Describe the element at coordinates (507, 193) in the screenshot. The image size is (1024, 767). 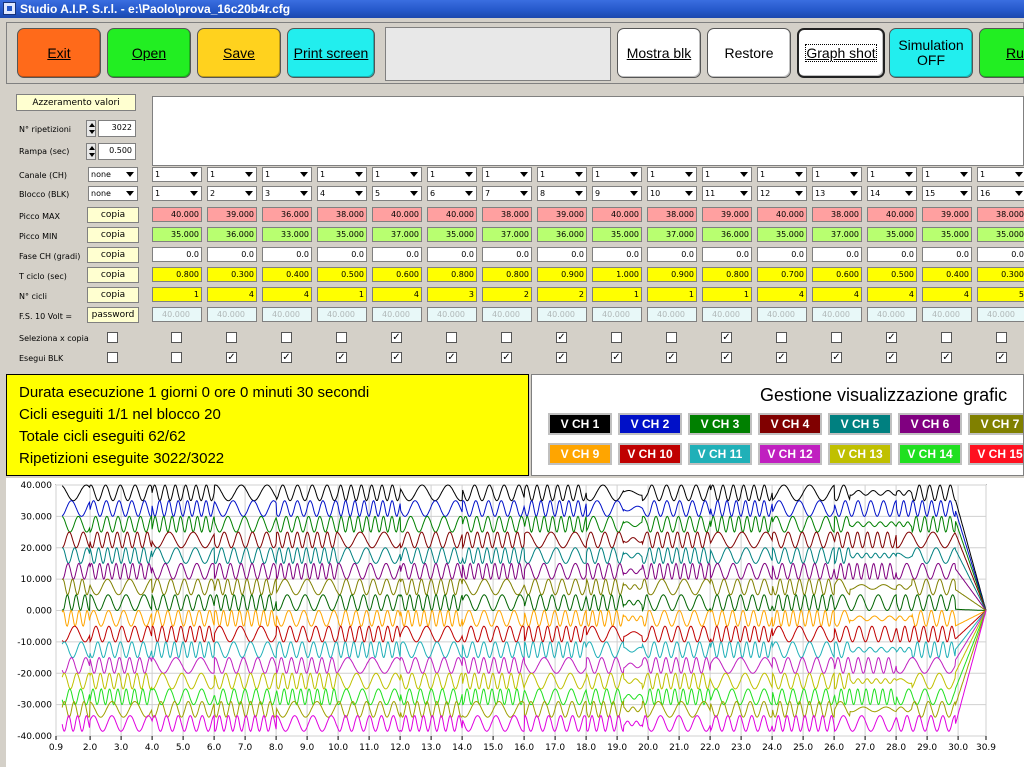
I see `block-combo: 7` at that location.